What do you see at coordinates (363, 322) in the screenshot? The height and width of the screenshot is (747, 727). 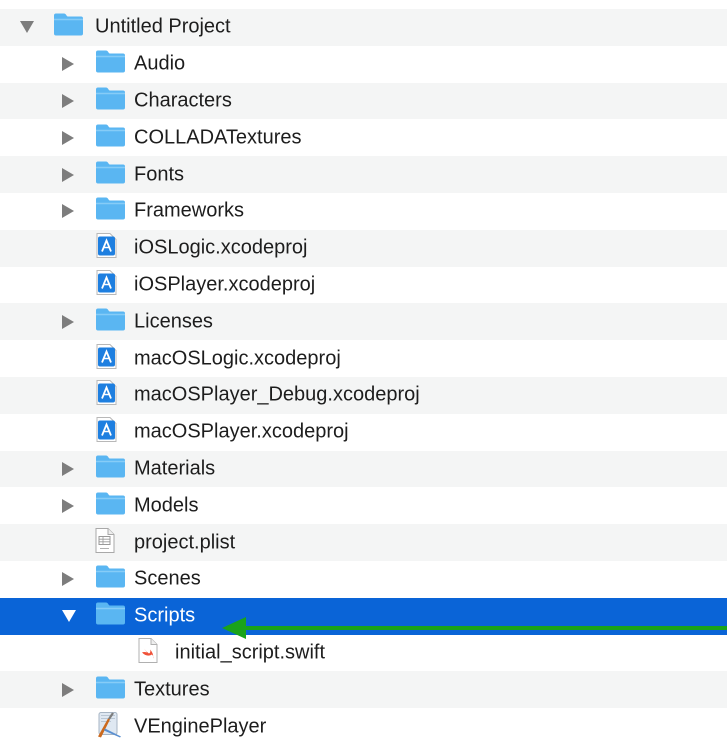 I see `tree-row-licenses: Licenses` at bounding box center [363, 322].